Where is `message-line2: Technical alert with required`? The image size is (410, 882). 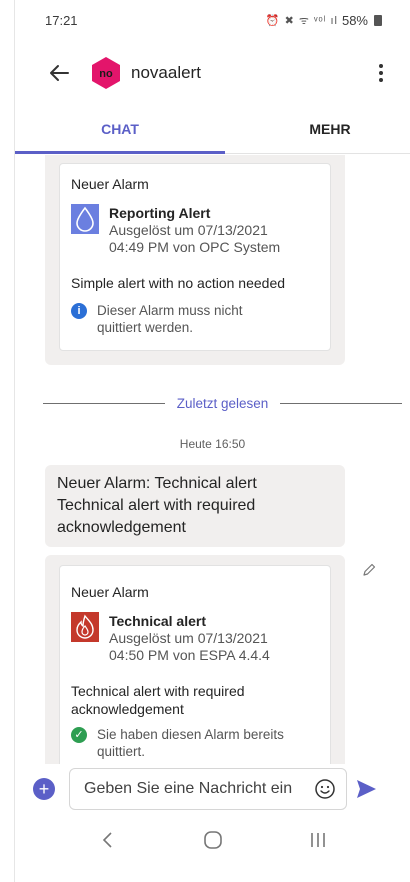 message-line2: Technical alert with required is located at coordinates (156, 505).